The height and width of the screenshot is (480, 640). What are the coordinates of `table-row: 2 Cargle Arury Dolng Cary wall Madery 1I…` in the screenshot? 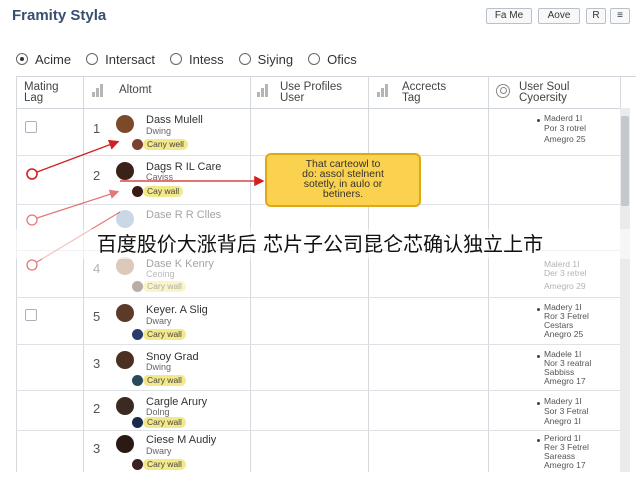 It's located at (318, 410).